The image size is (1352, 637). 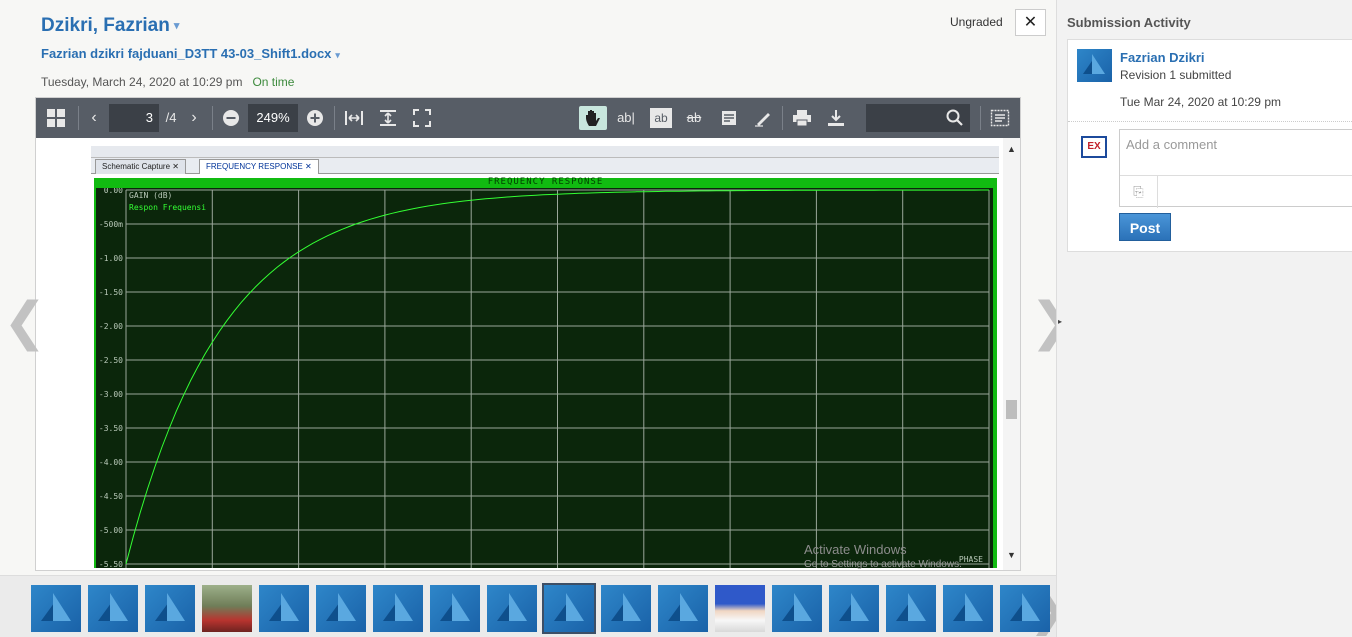 What do you see at coordinates (802, 118) in the screenshot?
I see `print-icon` at bounding box center [802, 118].